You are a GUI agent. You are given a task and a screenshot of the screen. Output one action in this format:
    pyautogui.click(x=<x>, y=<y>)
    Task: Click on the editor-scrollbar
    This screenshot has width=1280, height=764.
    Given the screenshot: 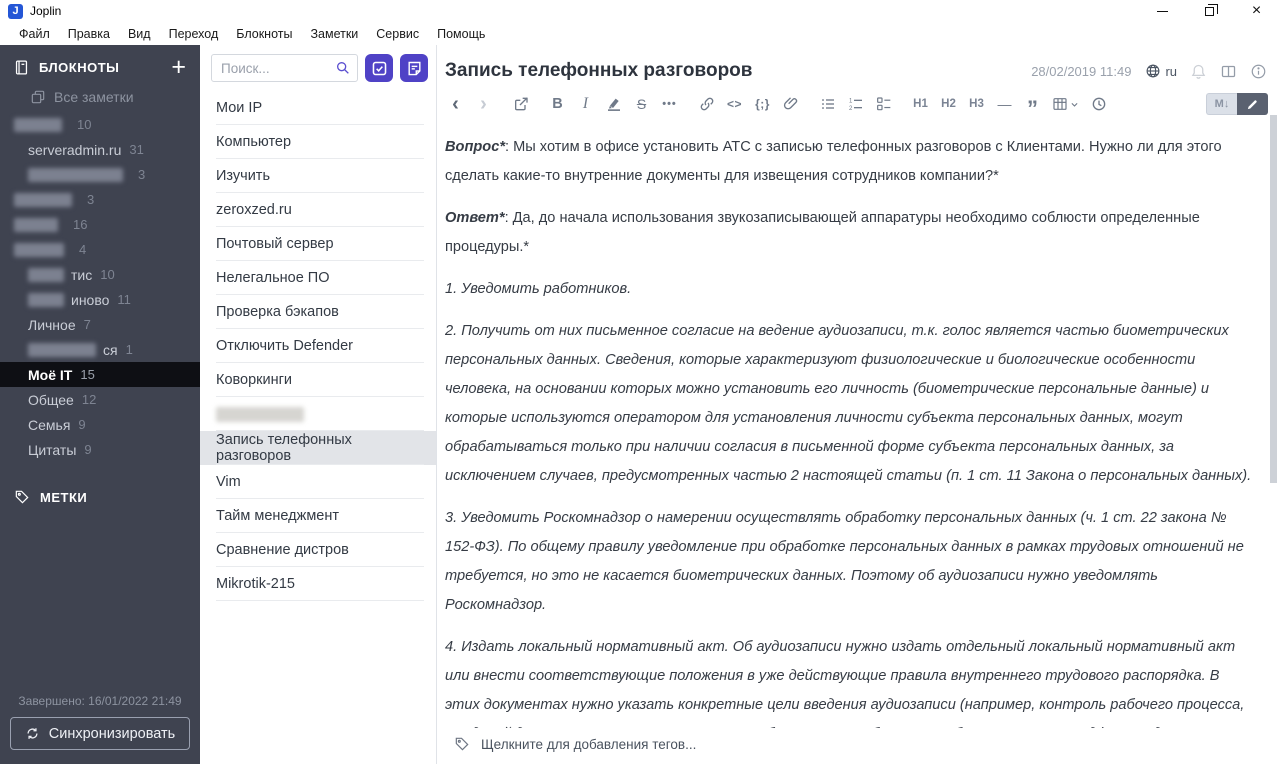 What is the action you would take?
    pyautogui.click(x=1273, y=299)
    